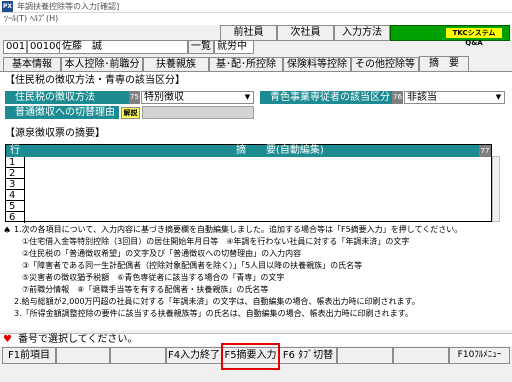 The height and width of the screenshot is (382, 512). What do you see at coordinates (29, 355) in the screenshot?
I see `f1-prev-item-button: F1前項目` at bounding box center [29, 355].